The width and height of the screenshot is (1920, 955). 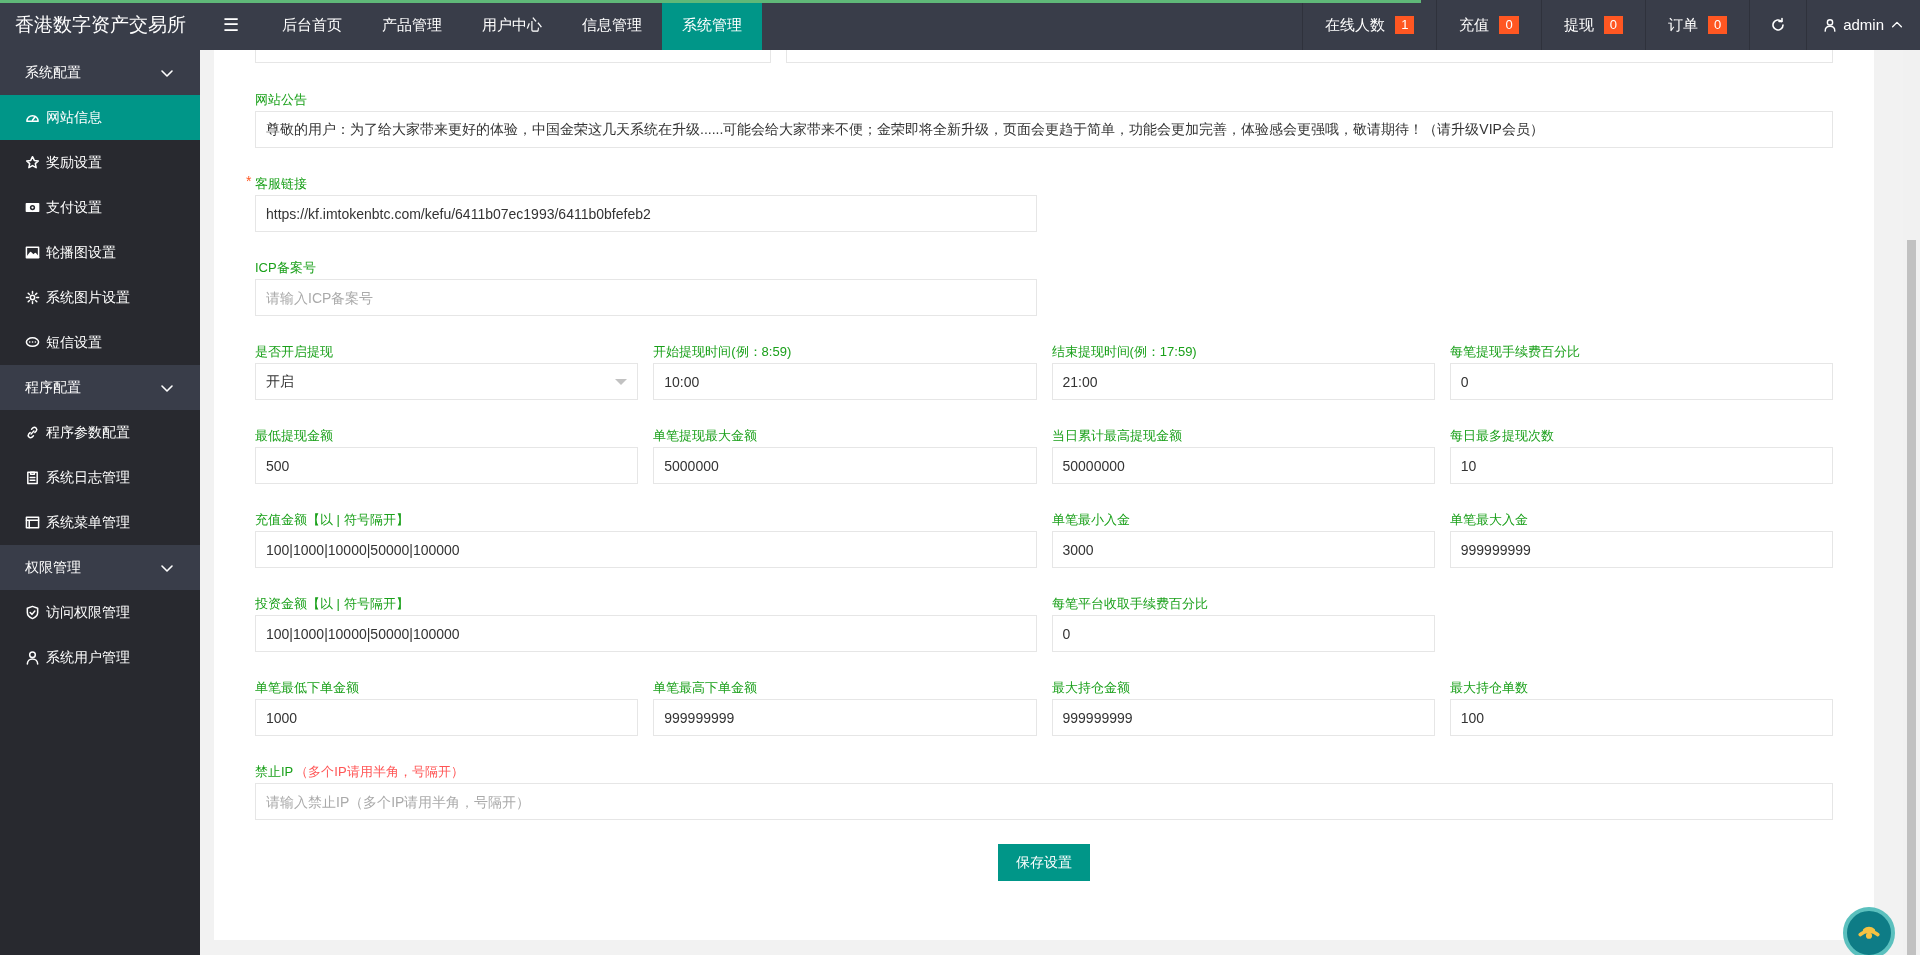 I want to click on sidebar-item: 奖励设置, so click(x=100, y=162).